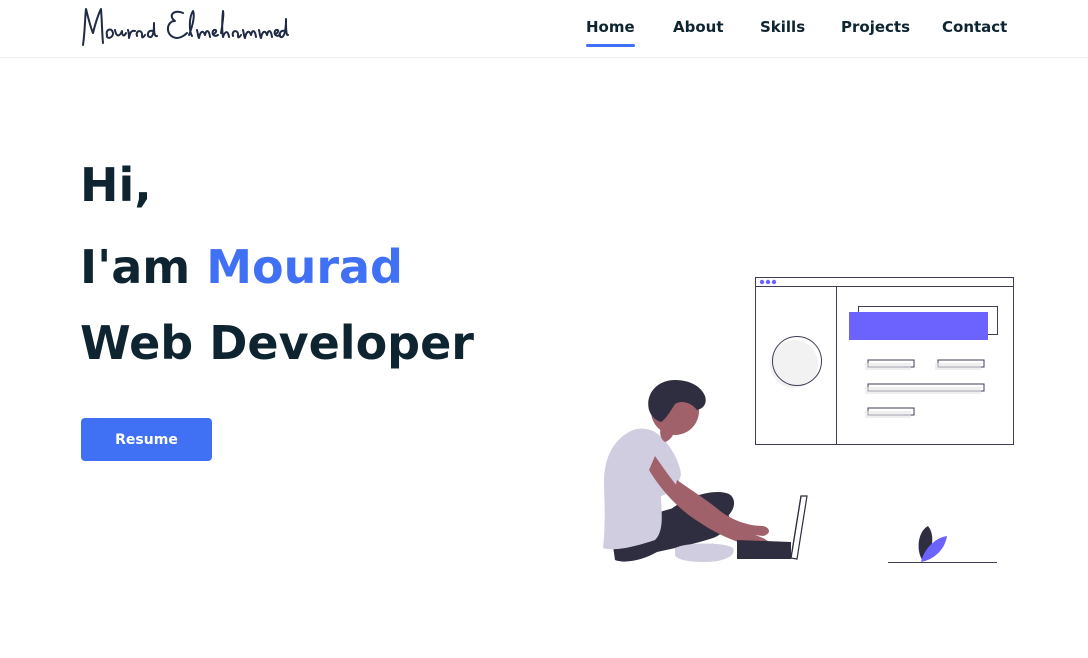  What do you see at coordinates (146, 439) in the screenshot?
I see `resume-button: Resume` at bounding box center [146, 439].